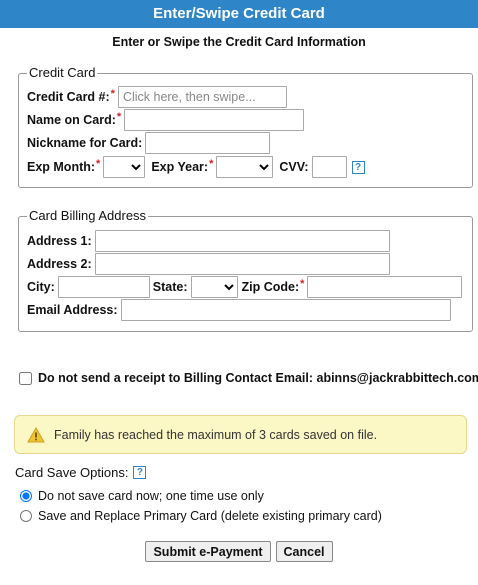  I want to click on expiration-row: Exp Month: * Exp Year: * CVV: ?, so click(196, 167).